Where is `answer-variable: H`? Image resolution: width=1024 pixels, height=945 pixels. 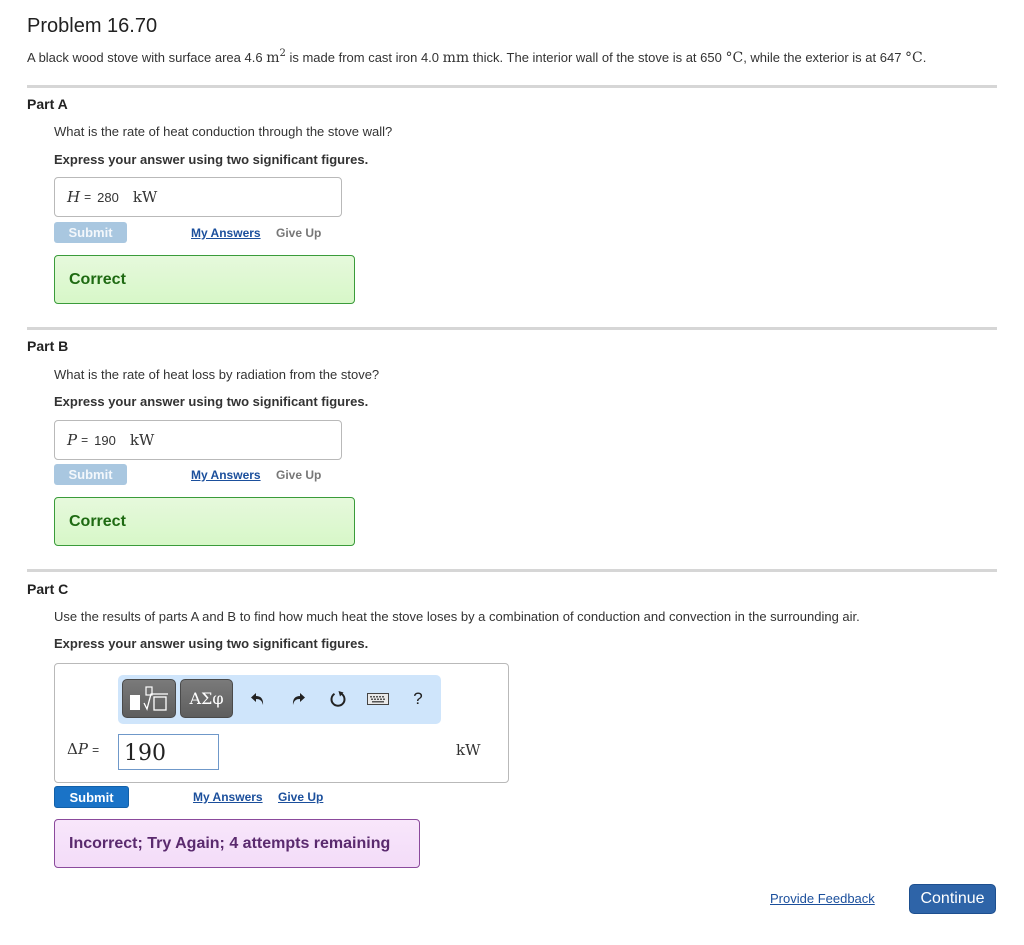 answer-variable: H is located at coordinates (74, 197).